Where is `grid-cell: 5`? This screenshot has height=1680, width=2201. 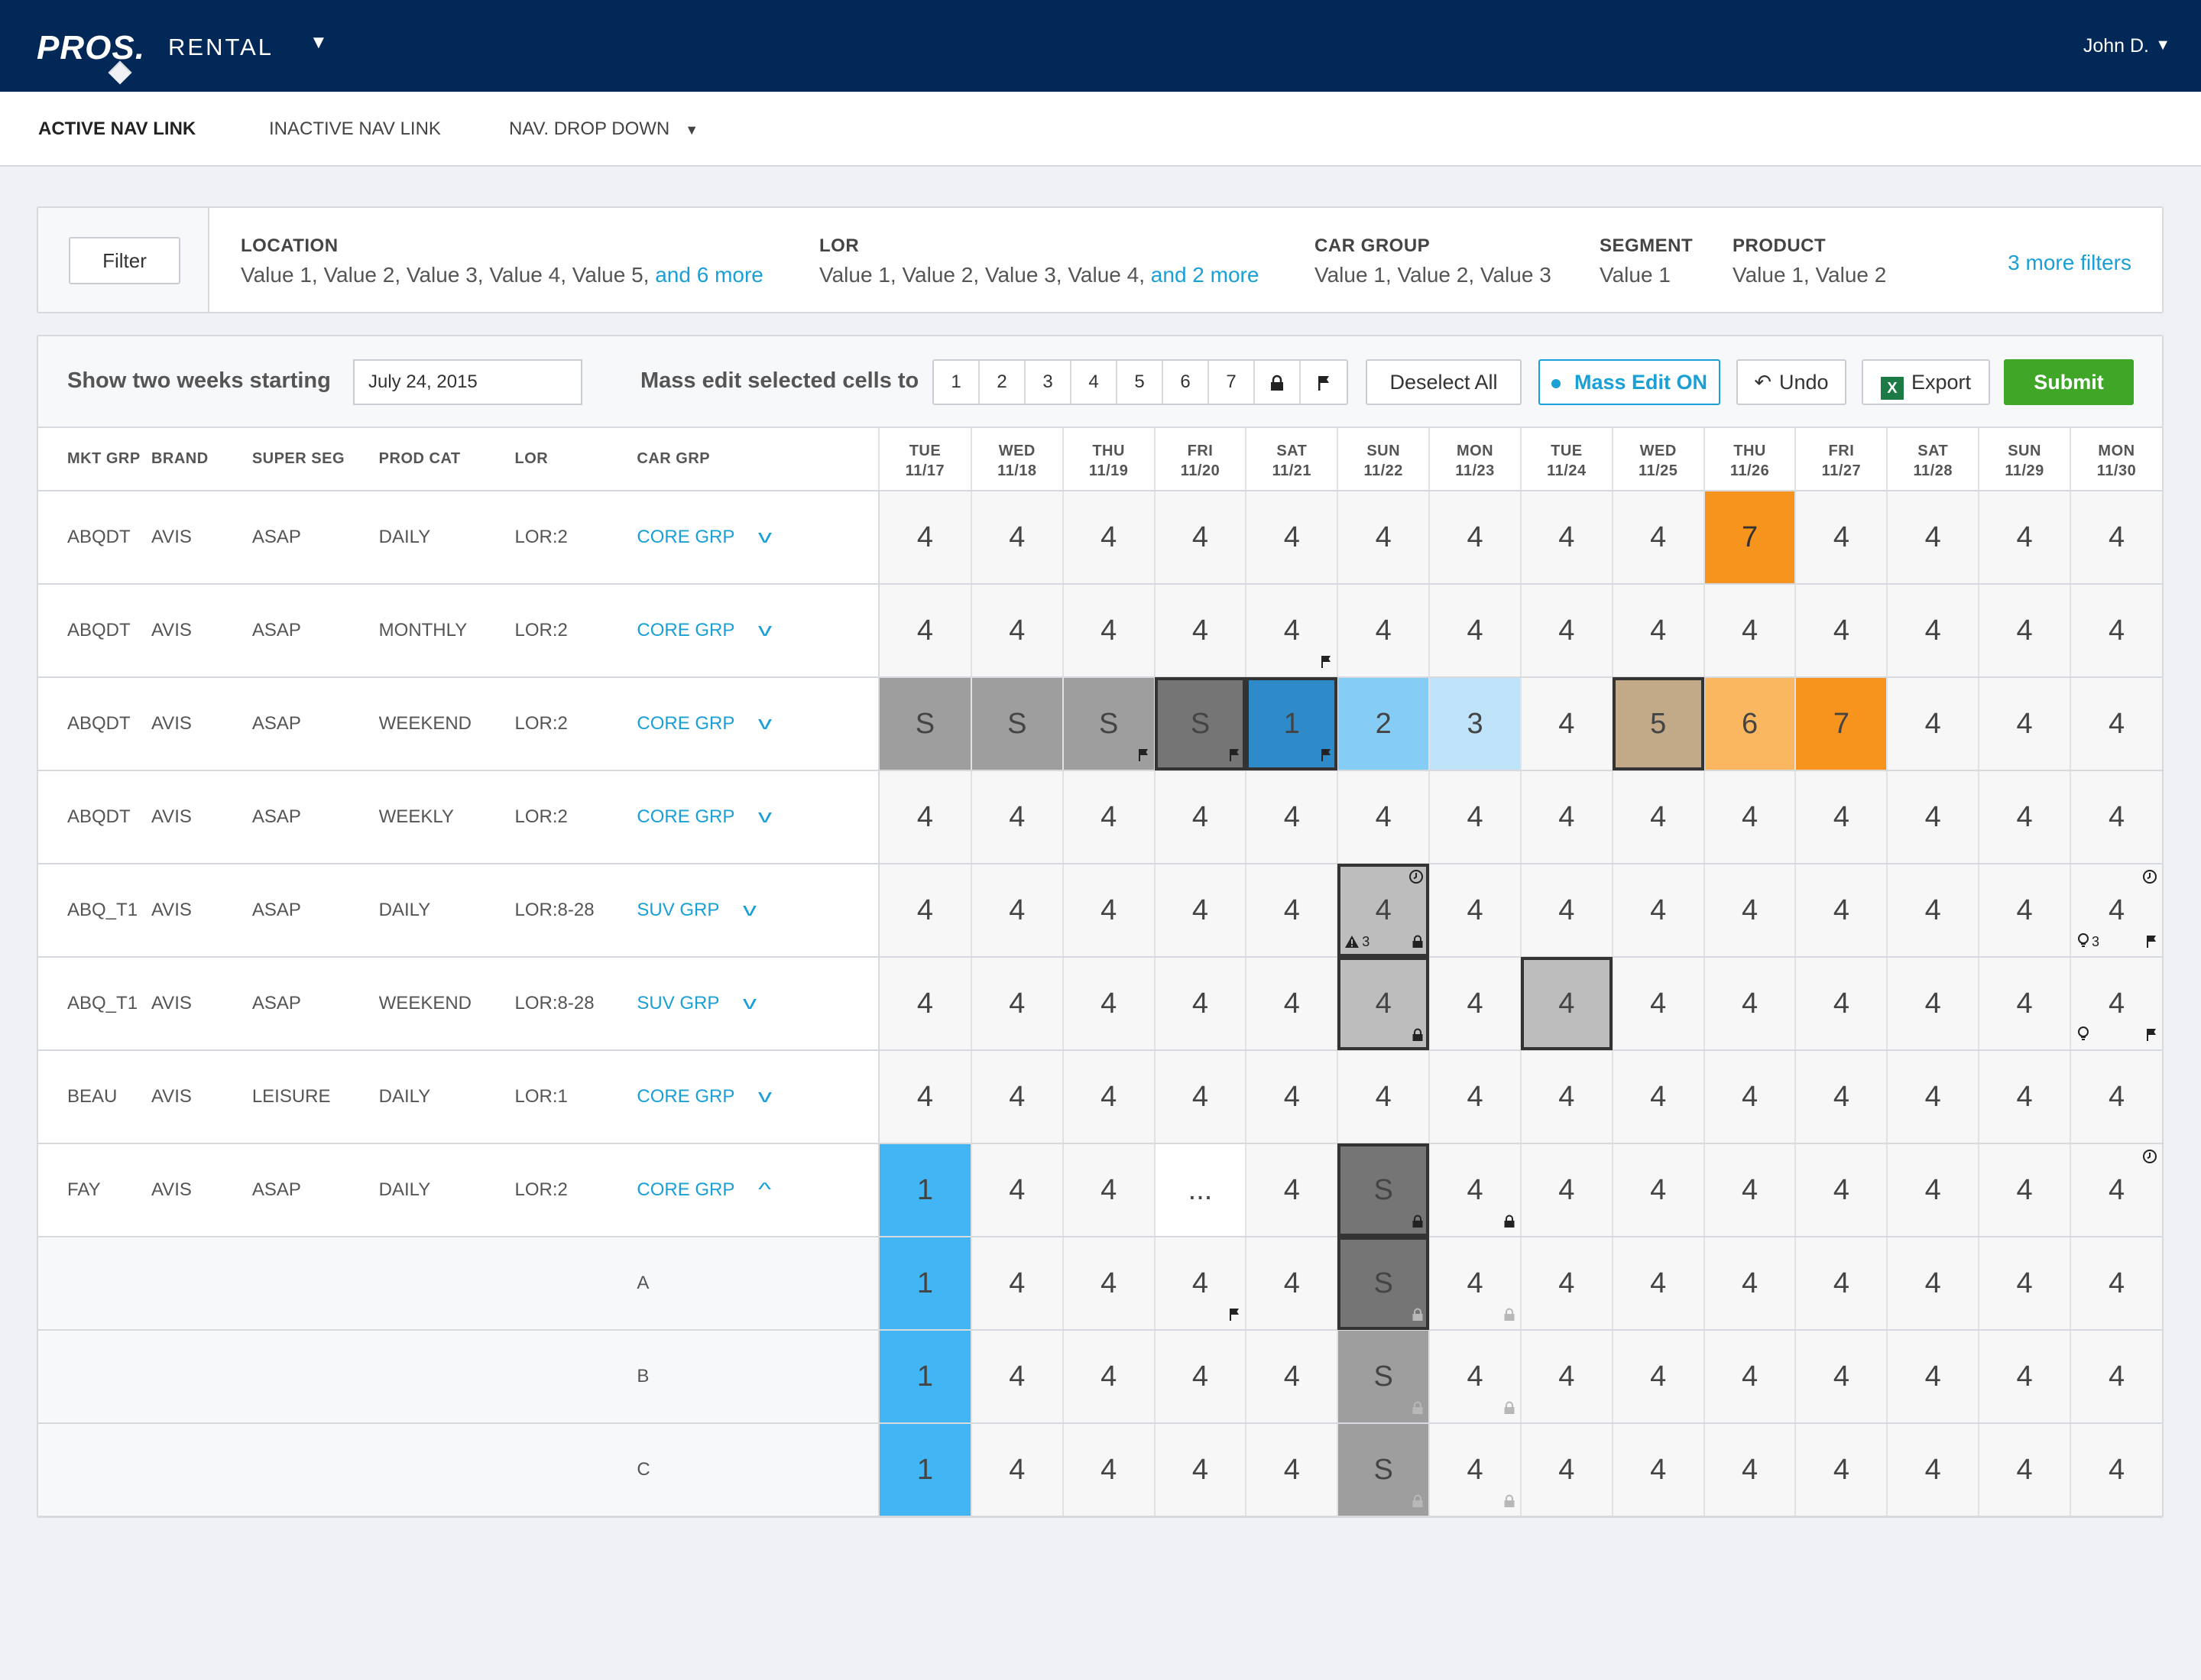 grid-cell: 5 is located at coordinates (1657, 724).